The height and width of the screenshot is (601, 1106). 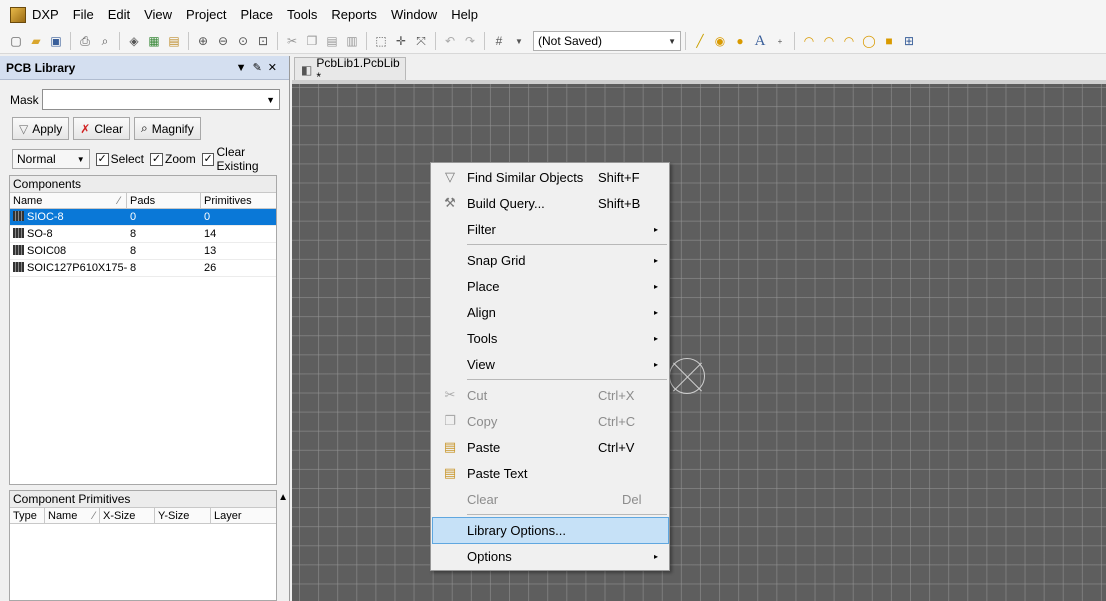 I want to click on arc-center-icon: ◠, so click(x=809, y=41).